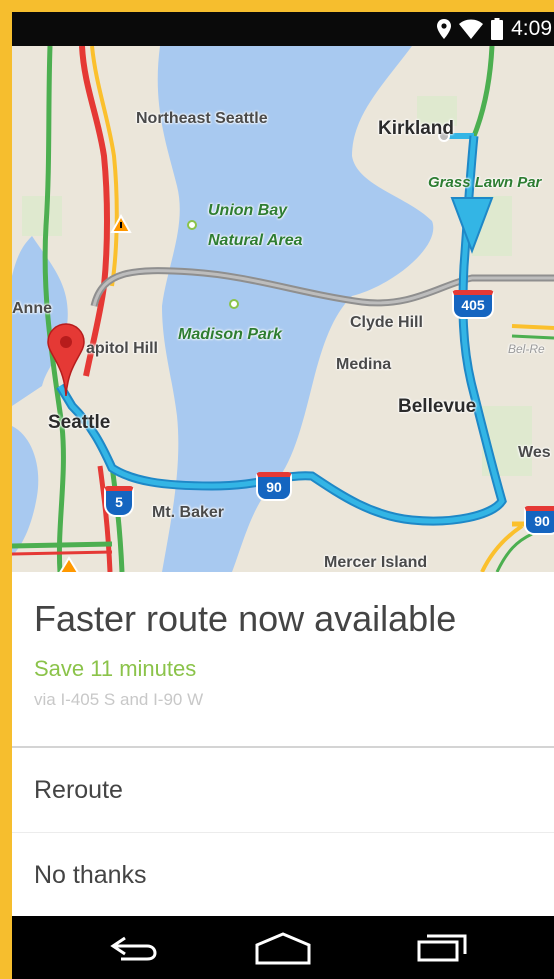 The height and width of the screenshot is (979, 554). Describe the element at coordinates (78, 789) in the screenshot. I see `reroute-button-label: Reroute` at that location.